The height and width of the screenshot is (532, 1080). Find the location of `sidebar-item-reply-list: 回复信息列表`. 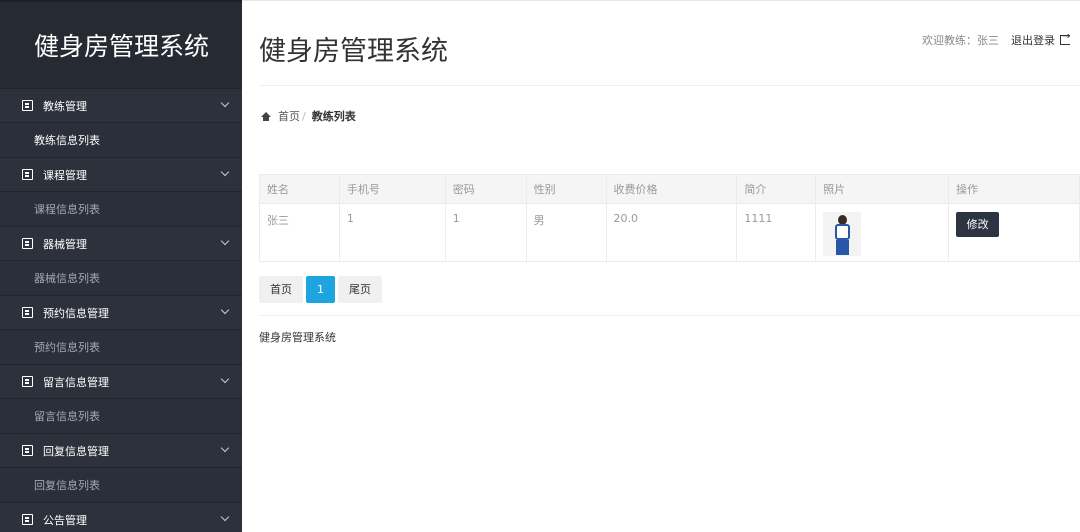

sidebar-item-reply-list: 回复信息列表 is located at coordinates (121, 485).